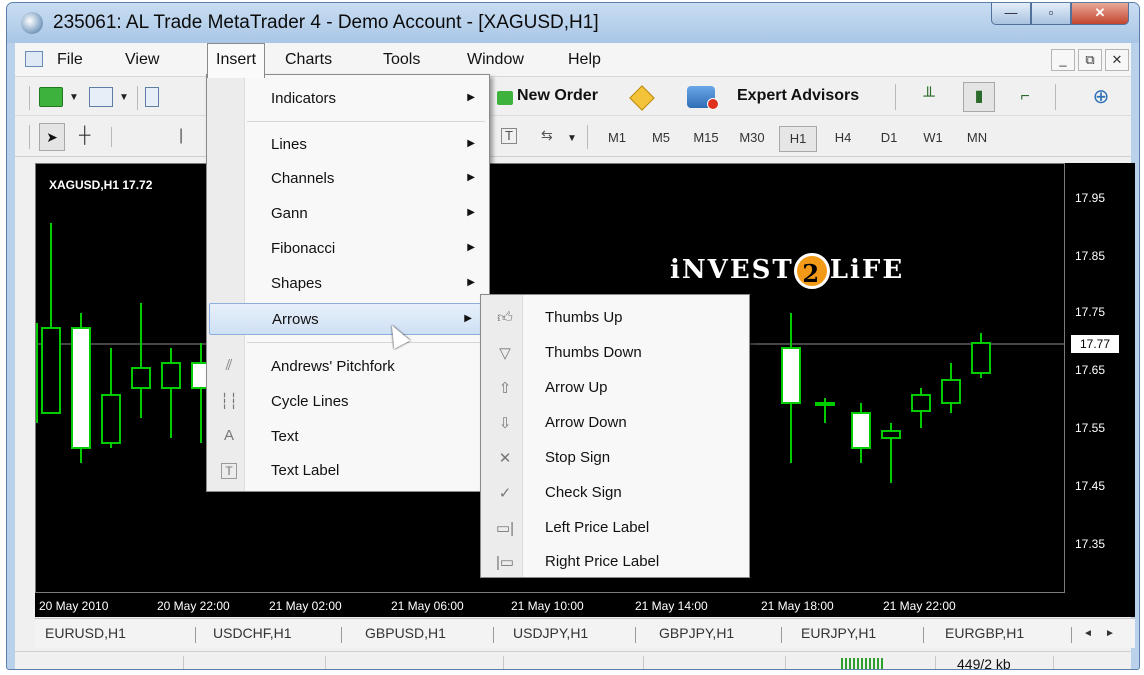 Image resolution: width=1144 pixels, height=675 pixels. Describe the element at coordinates (550, 633) in the screenshot. I see `tab-usdjpy: USDJPY,H1` at that location.